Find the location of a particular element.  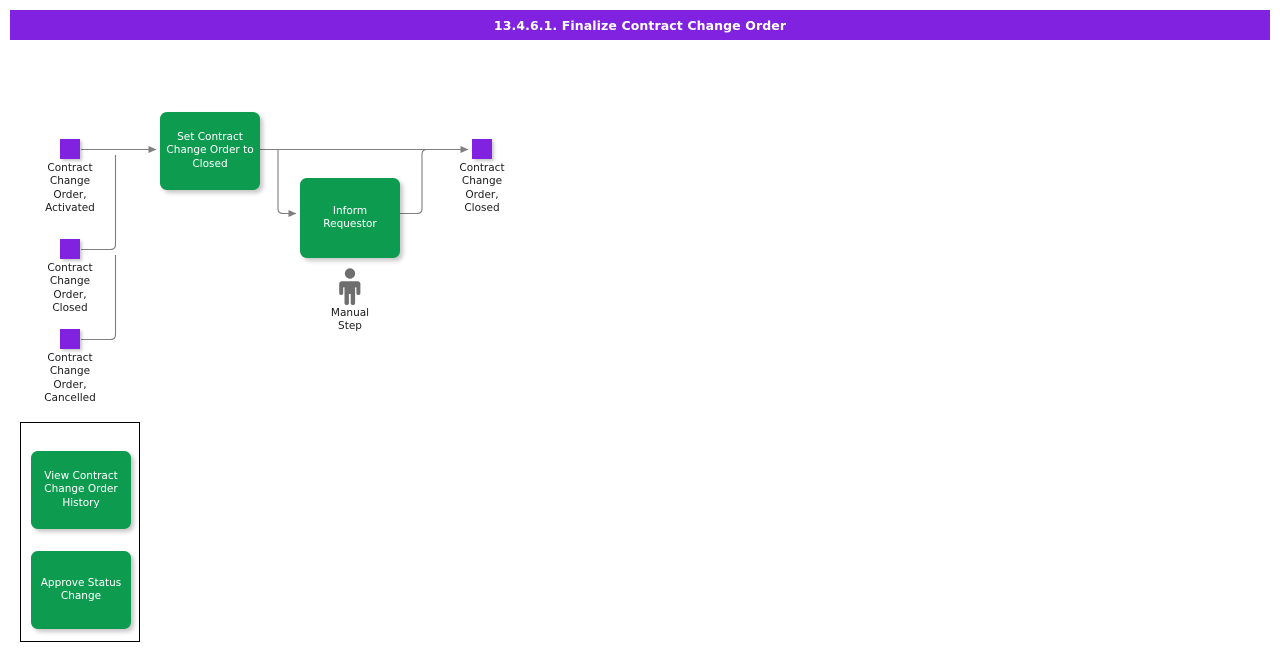

event-contract-change-order-cancelled: Contract Change Order, Cancelled is located at coordinates (70, 367).